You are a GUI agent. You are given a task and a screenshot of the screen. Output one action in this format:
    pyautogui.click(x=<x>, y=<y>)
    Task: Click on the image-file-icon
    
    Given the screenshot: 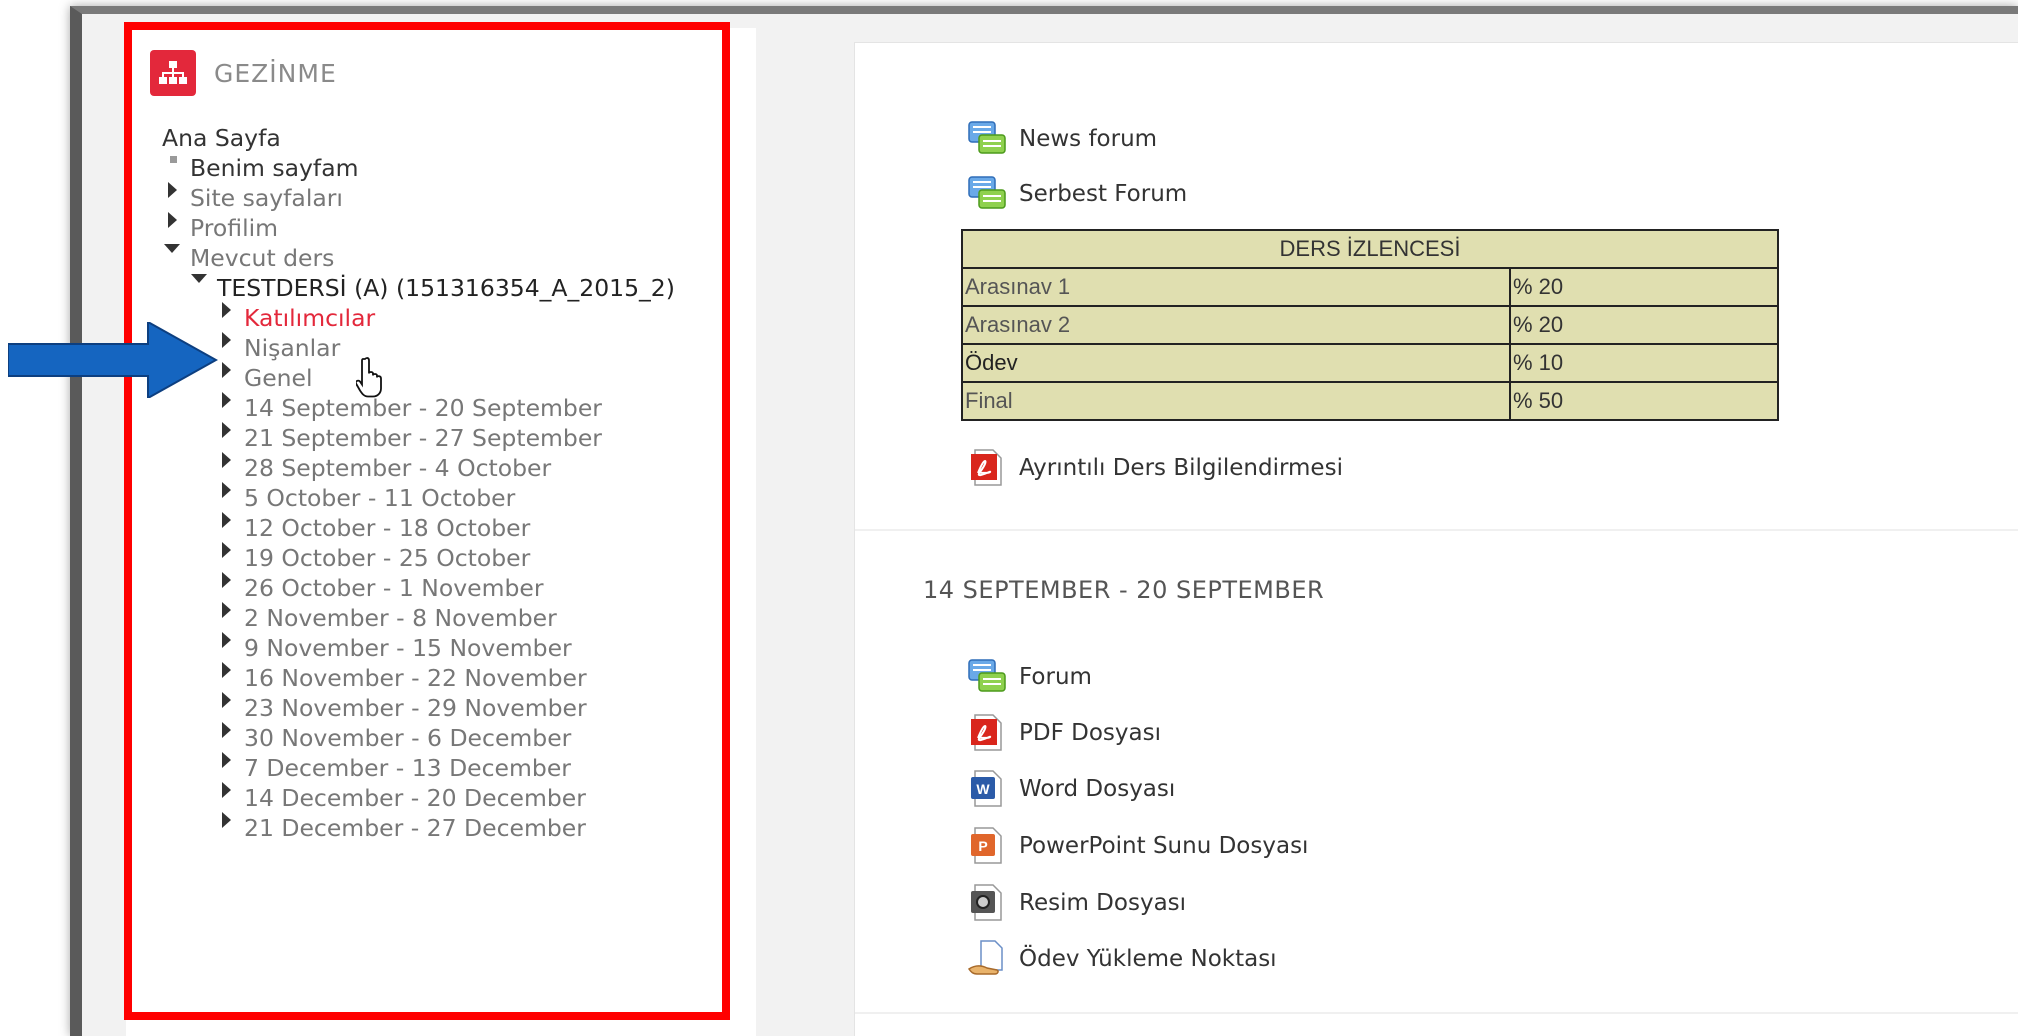 What is the action you would take?
    pyautogui.click(x=987, y=903)
    